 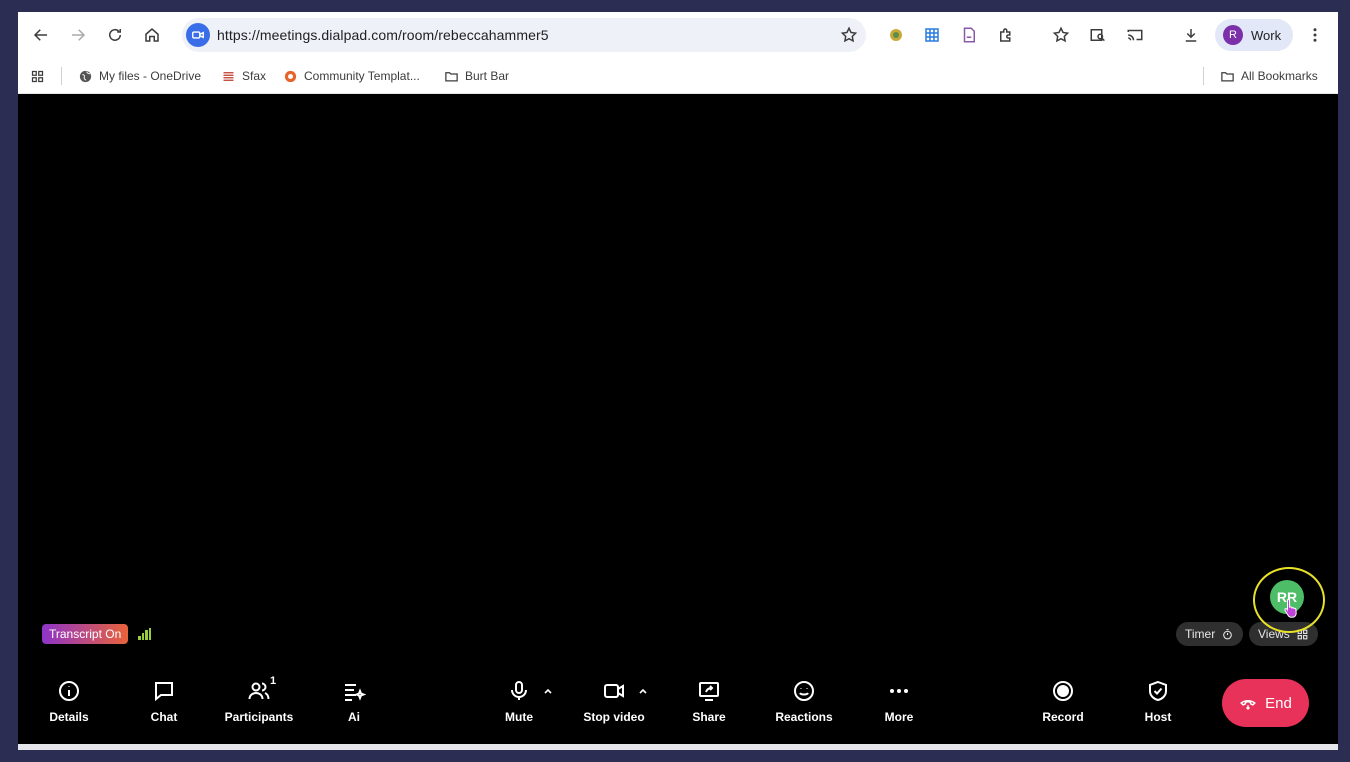 I want to click on reactions-label: Reactions, so click(x=804, y=717).